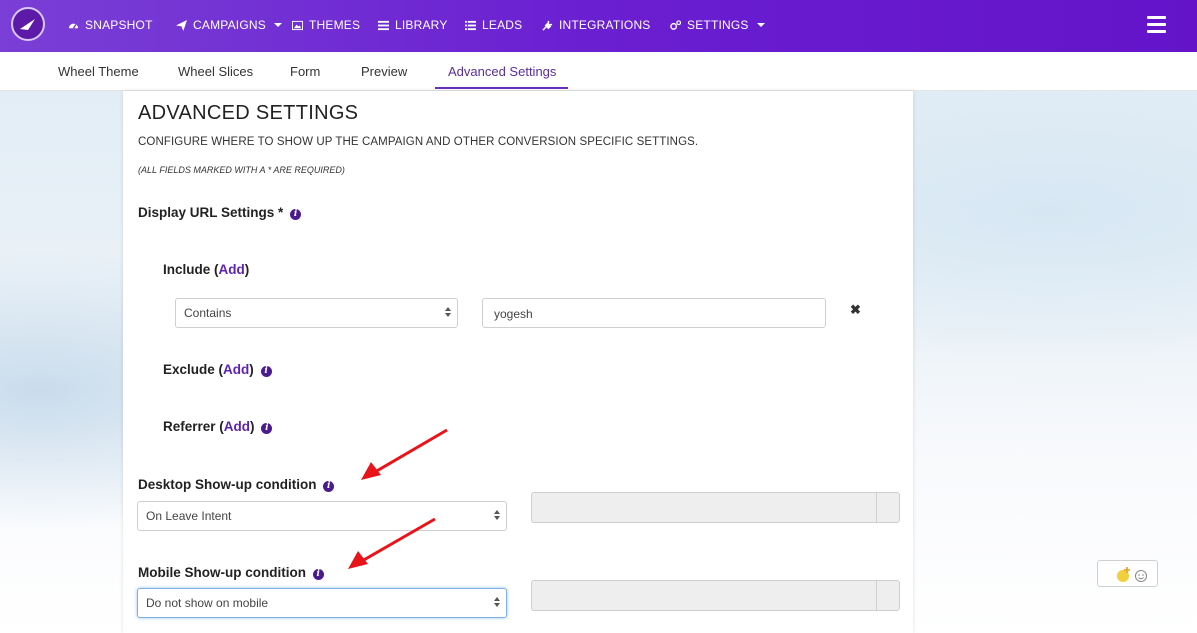 The height and width of the screenshot is (633, 1197). What do you see at coordinates (236, 369) in the screenshot?
I see `exclude-add-link: Add` at bounding box center [236, 369].